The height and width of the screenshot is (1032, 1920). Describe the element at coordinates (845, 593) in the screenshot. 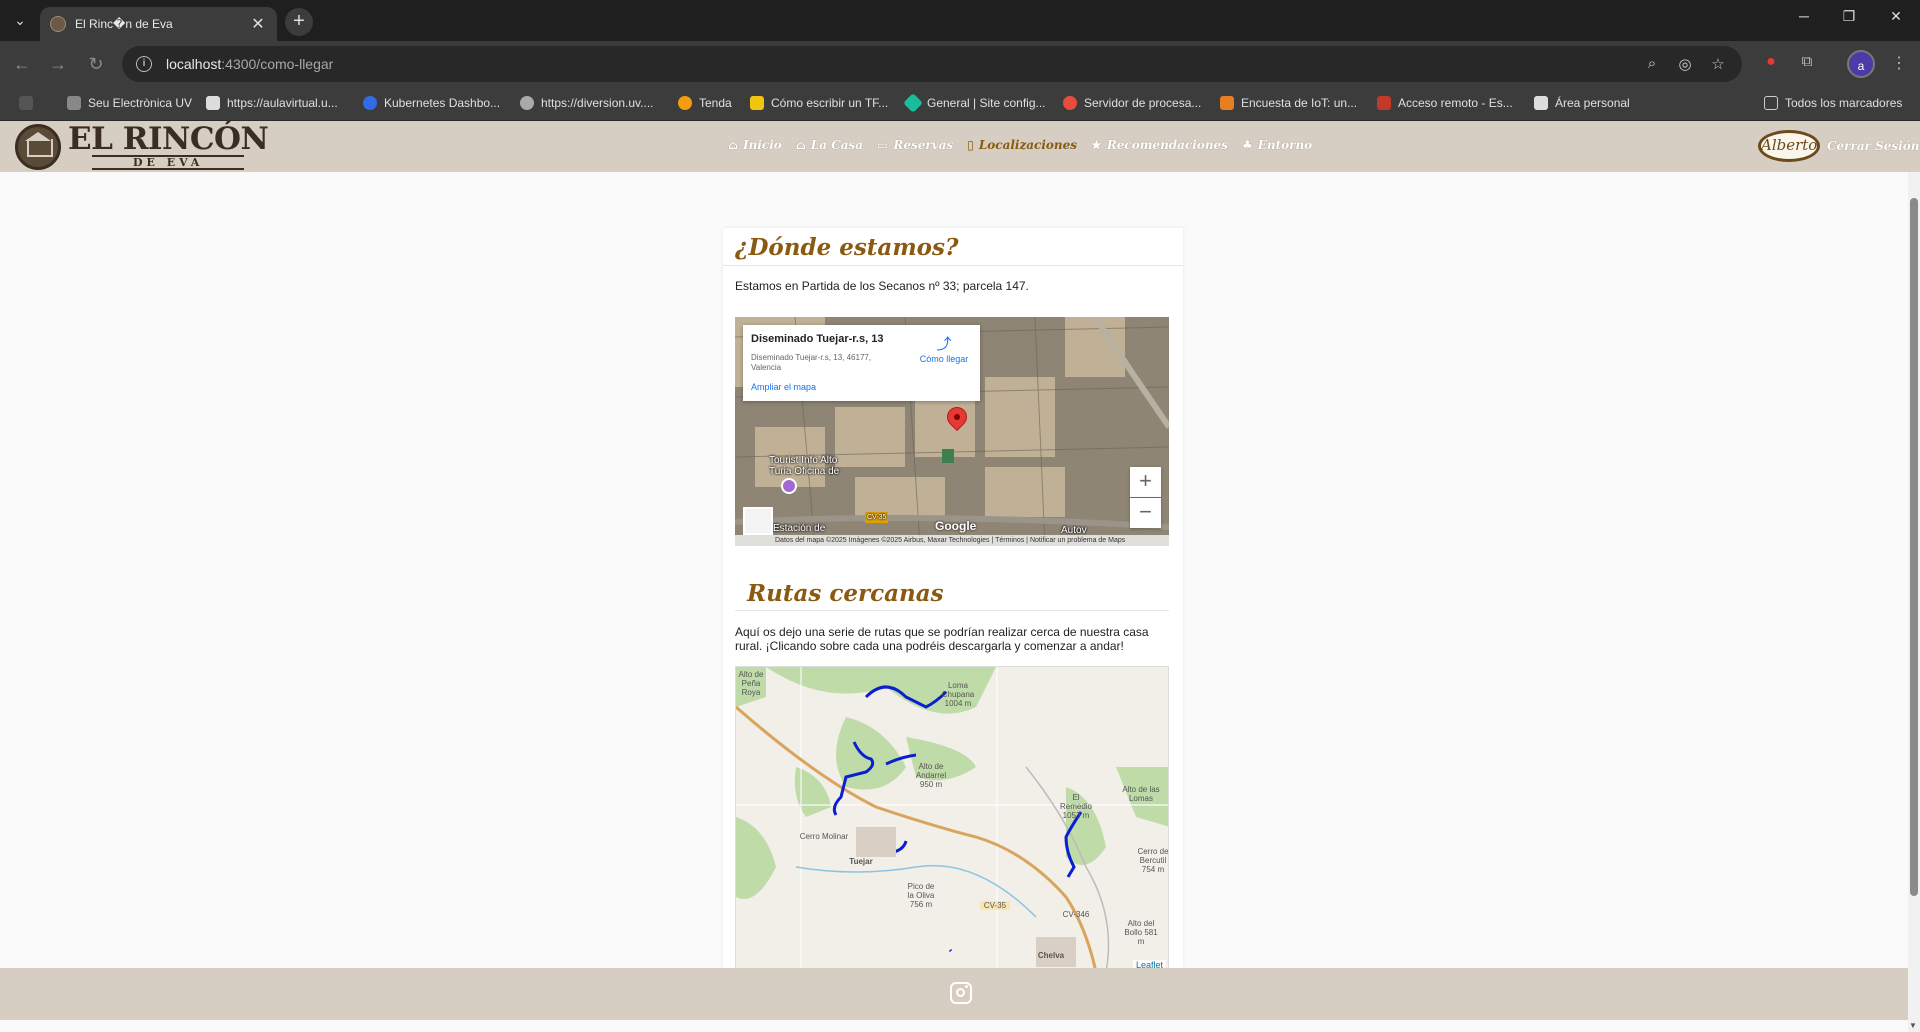

I see `routes-title: Rutas cercanas` at that location.